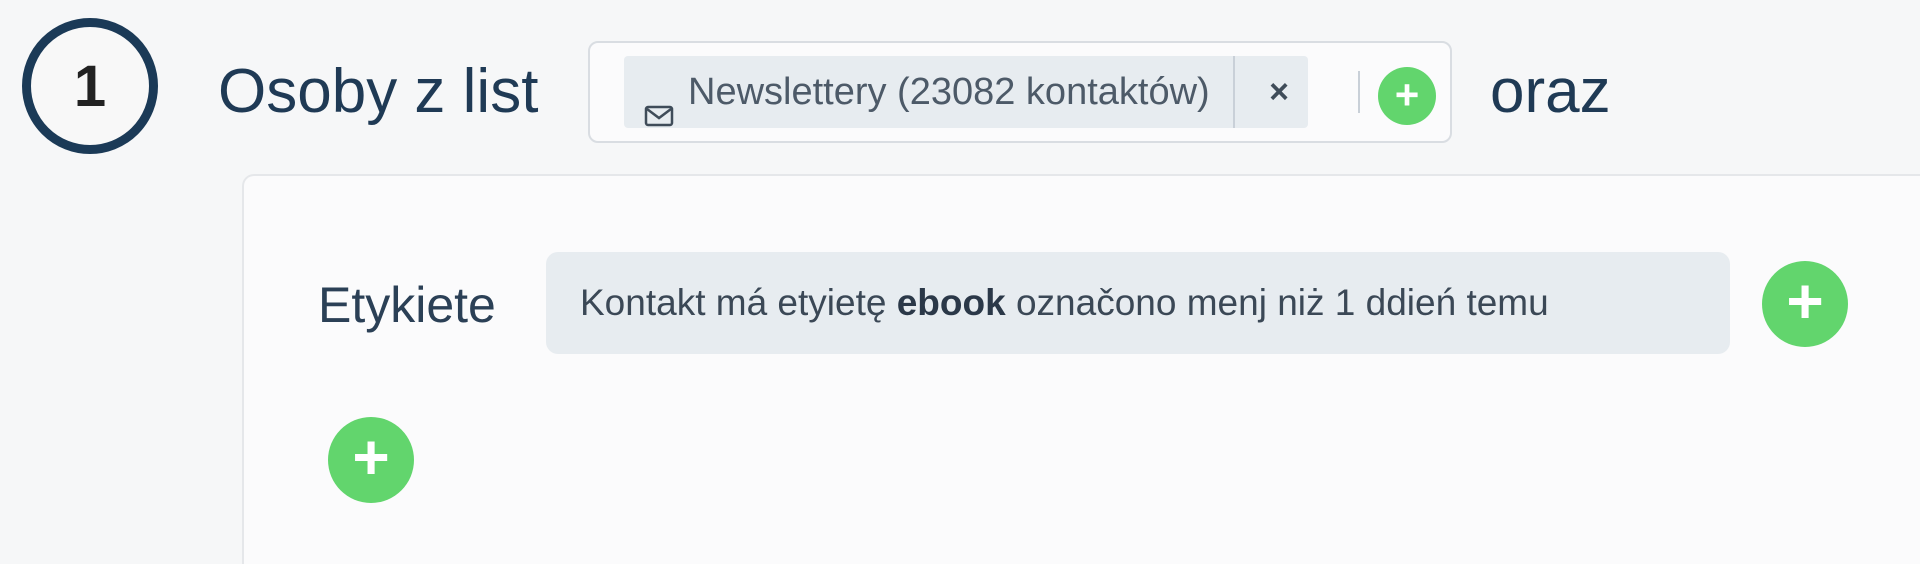  I want to click on condition-tag: ebook, so click(951, 302).